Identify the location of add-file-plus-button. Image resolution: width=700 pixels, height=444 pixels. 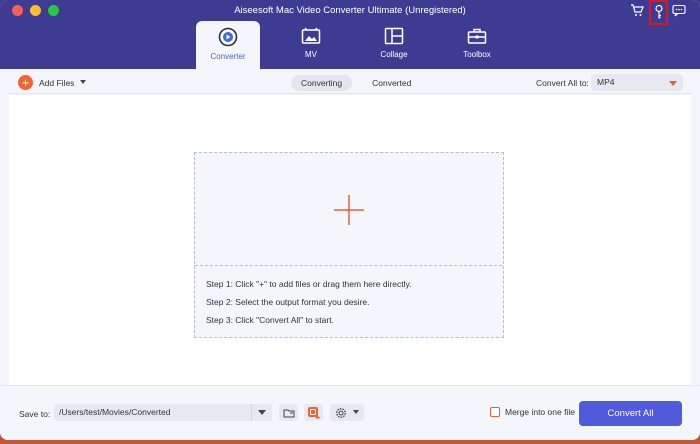
(348, 209).